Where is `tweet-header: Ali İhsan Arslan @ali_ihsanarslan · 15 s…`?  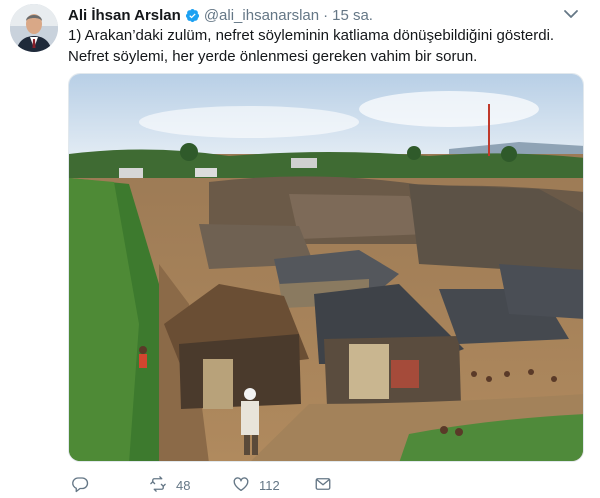 tweet-header: Ali İhsan Arslan @ali_ihsanarslan · 15 s… is located at coordinates (324, 15).